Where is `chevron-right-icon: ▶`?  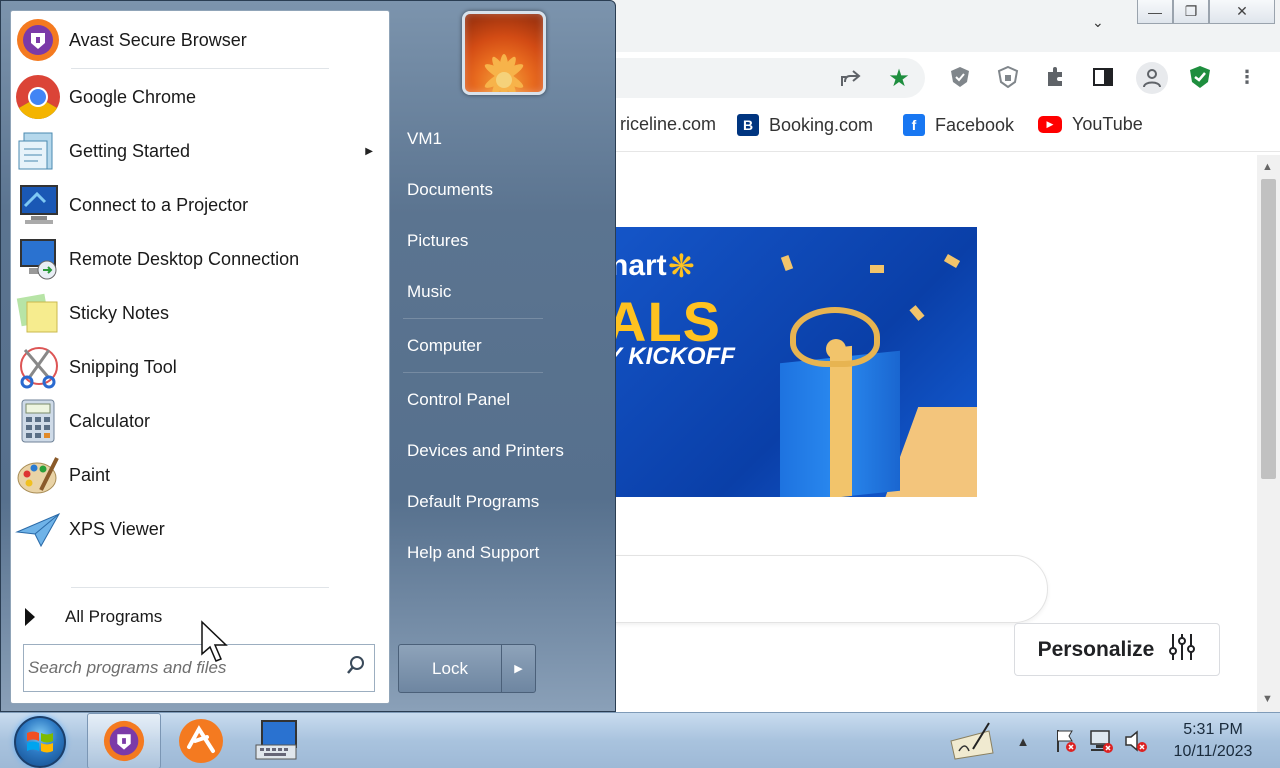
chevron-right-icon: ▶ is located at coordinates (518, 669).